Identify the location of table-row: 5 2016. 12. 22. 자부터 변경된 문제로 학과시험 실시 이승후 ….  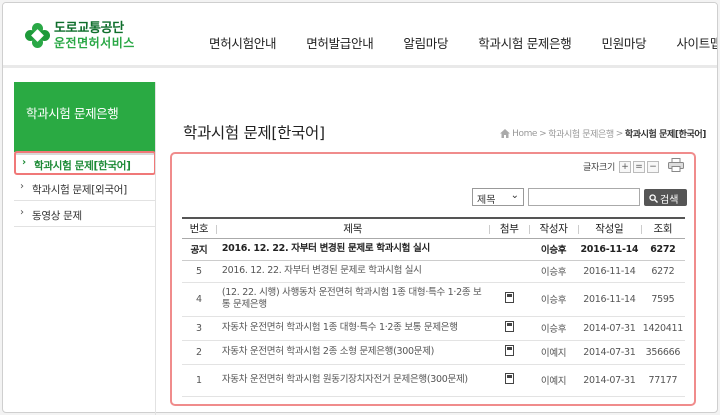
(433, 271).